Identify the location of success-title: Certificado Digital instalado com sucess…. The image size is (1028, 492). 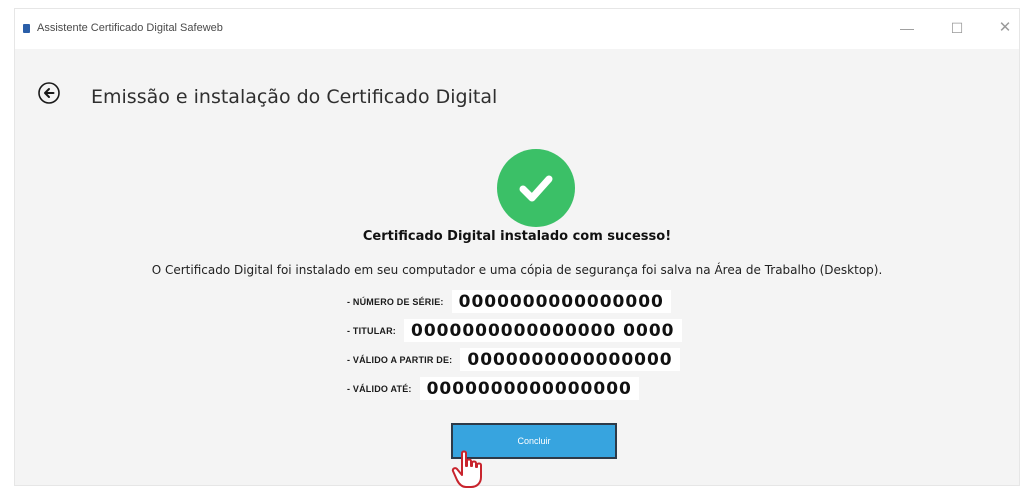
(517, 236).